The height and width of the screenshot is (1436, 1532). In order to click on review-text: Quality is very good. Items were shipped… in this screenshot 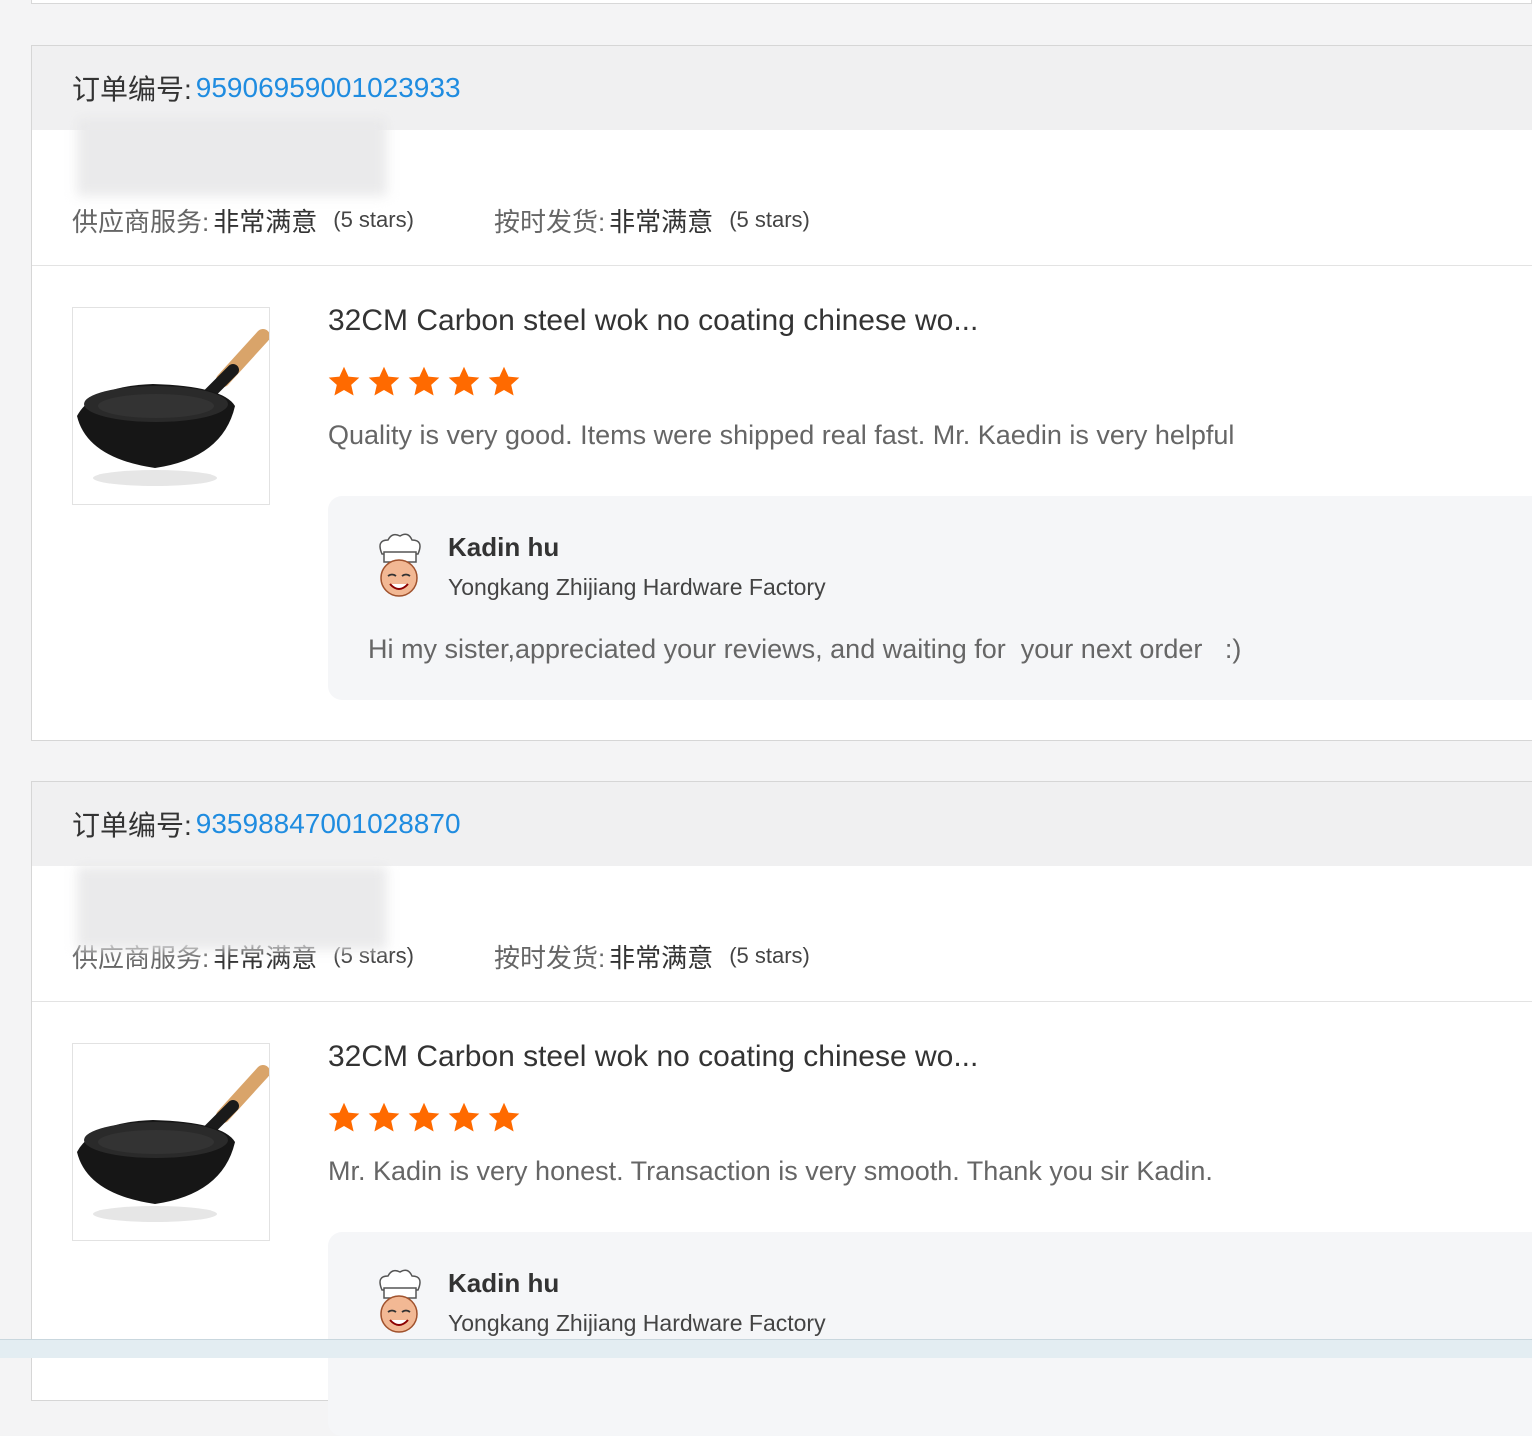, I will do `click(781, 435)`.